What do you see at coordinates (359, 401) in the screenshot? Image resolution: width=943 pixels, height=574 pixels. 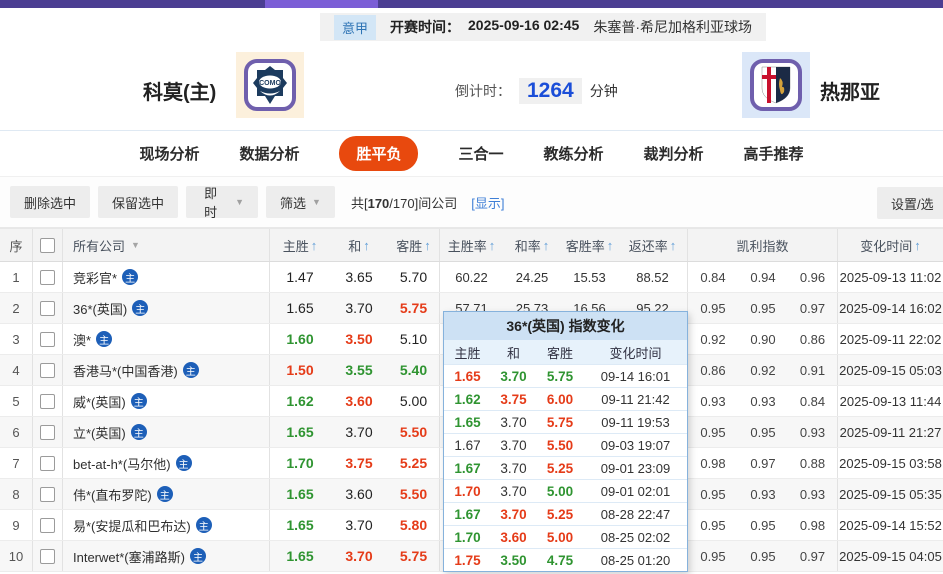 I see `odds-cell: 3.60` at bounding box center [359, 401].